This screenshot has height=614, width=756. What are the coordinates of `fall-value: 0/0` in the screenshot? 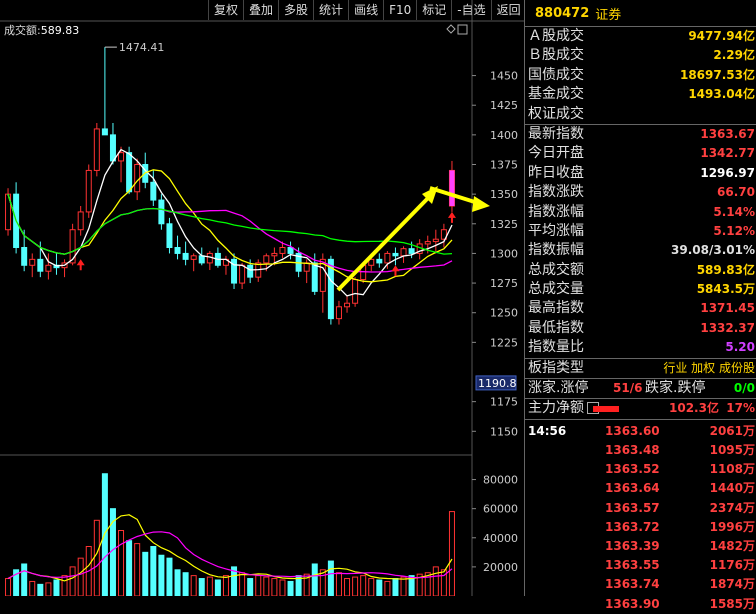 It's located at (744, 388).